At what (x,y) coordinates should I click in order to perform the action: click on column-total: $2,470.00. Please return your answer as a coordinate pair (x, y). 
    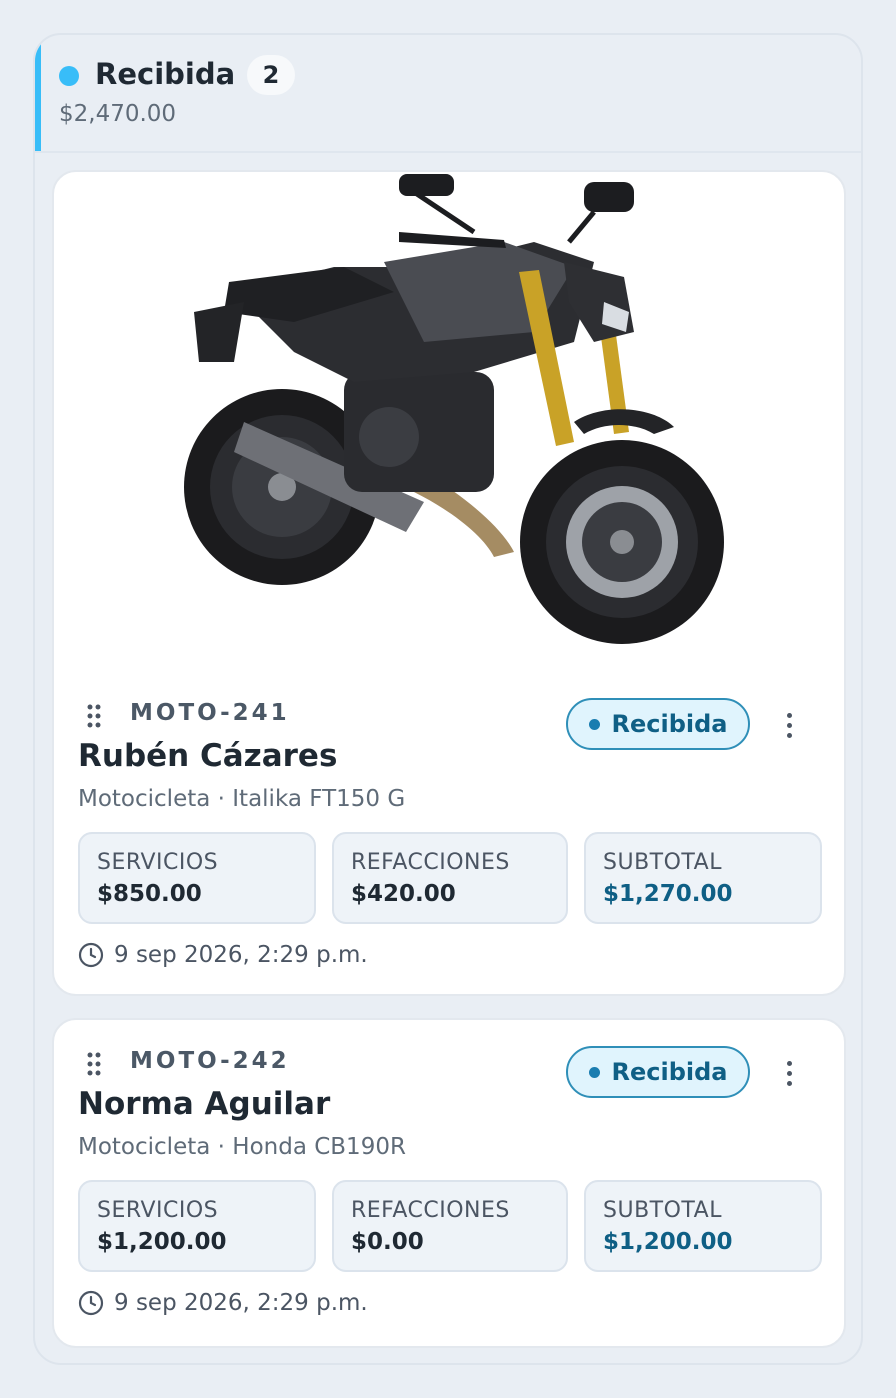
    Looking at the image, I should click on (118, 114).